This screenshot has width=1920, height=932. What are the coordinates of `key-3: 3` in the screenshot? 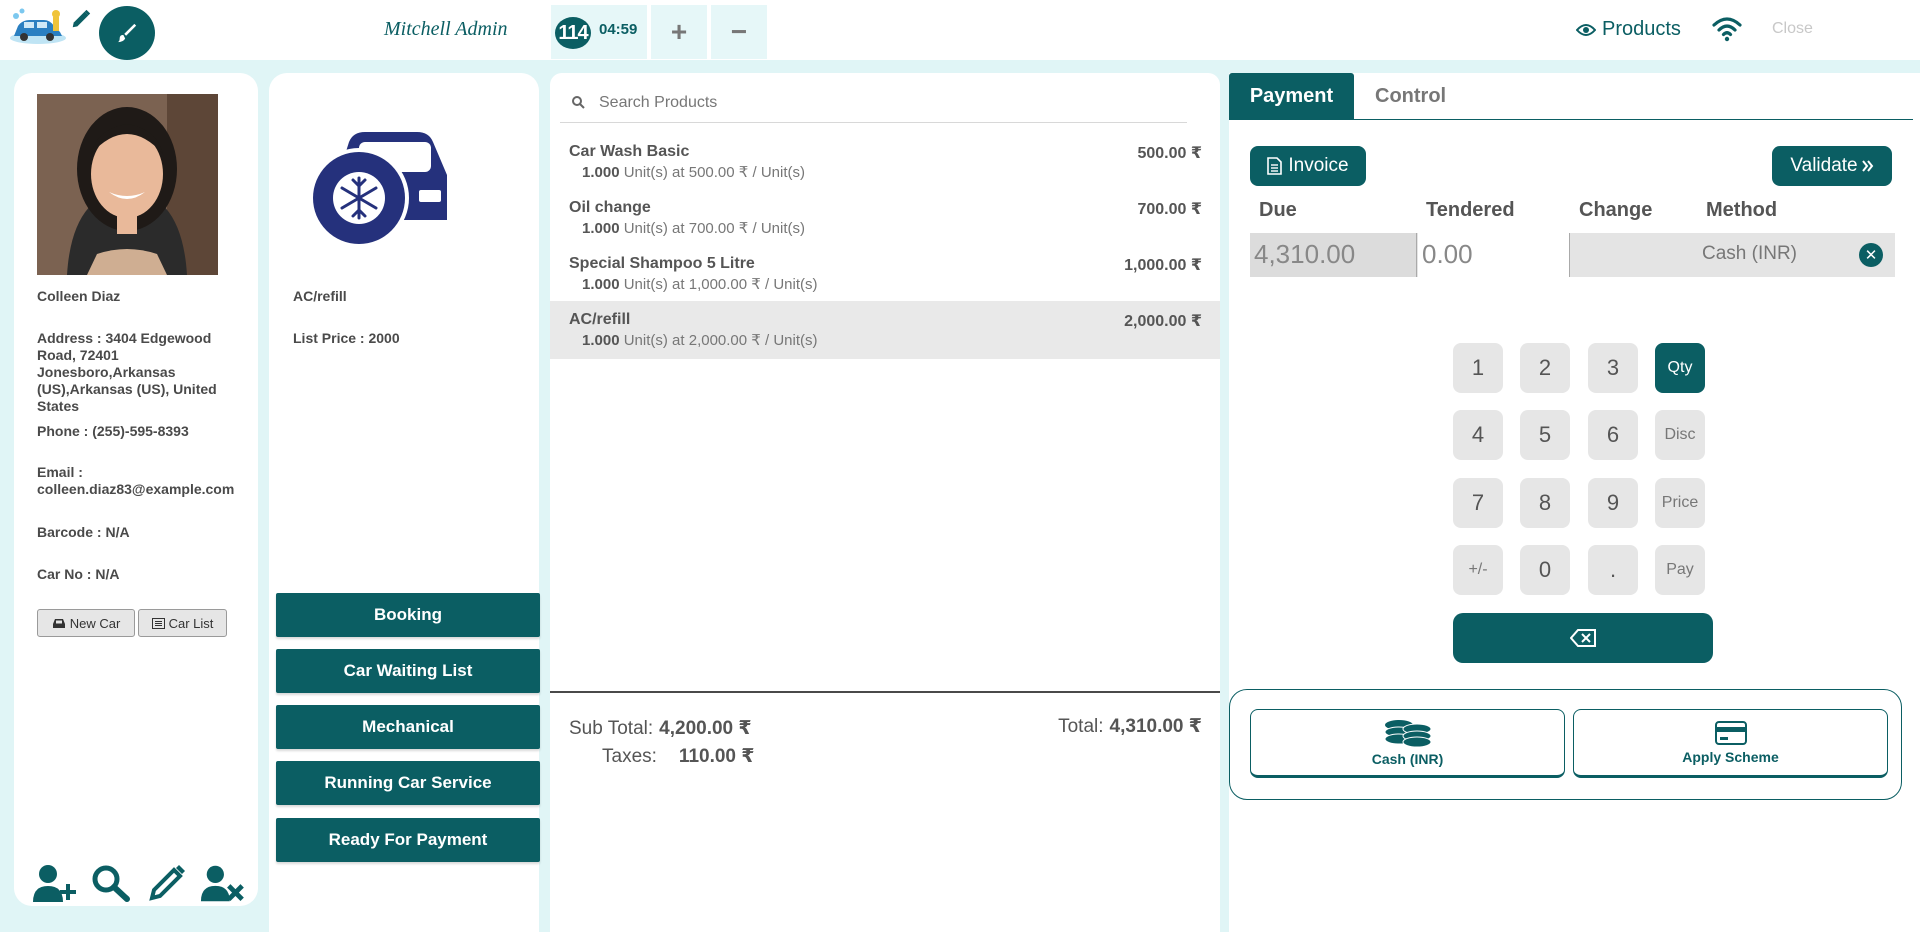 It's located at (1613, 368).